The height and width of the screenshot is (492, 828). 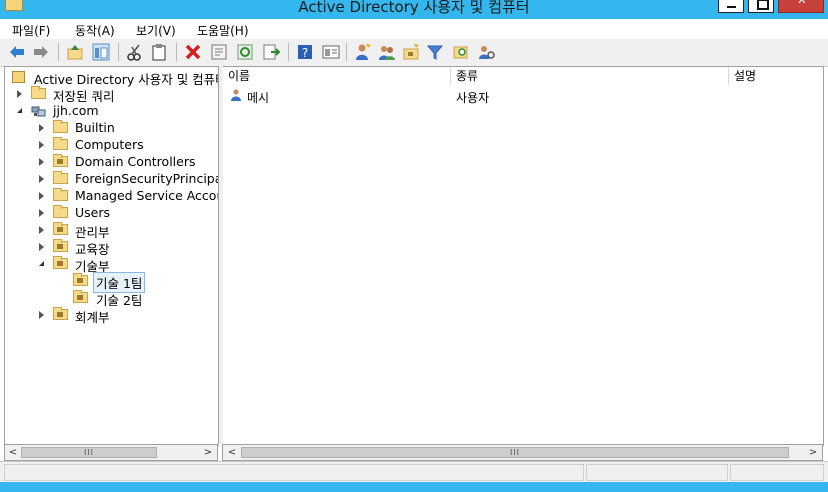 What do you see at coordinates (95, 127) in the screenshot?
I see `tree-node-label: Builtin` at bounding box center [95, 127].